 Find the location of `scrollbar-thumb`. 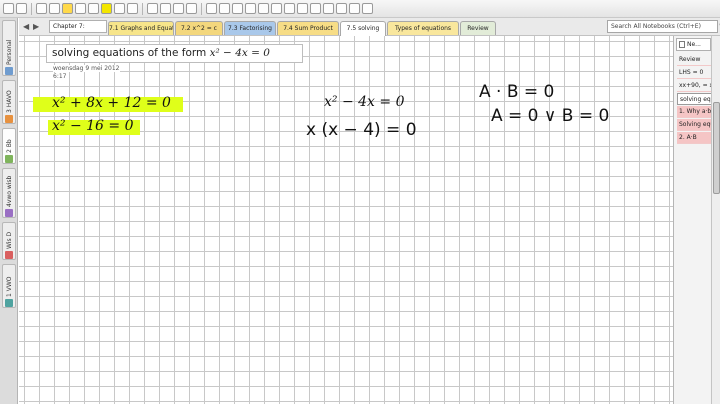

scrollbar-thumb is located at coordinates (716, 148).